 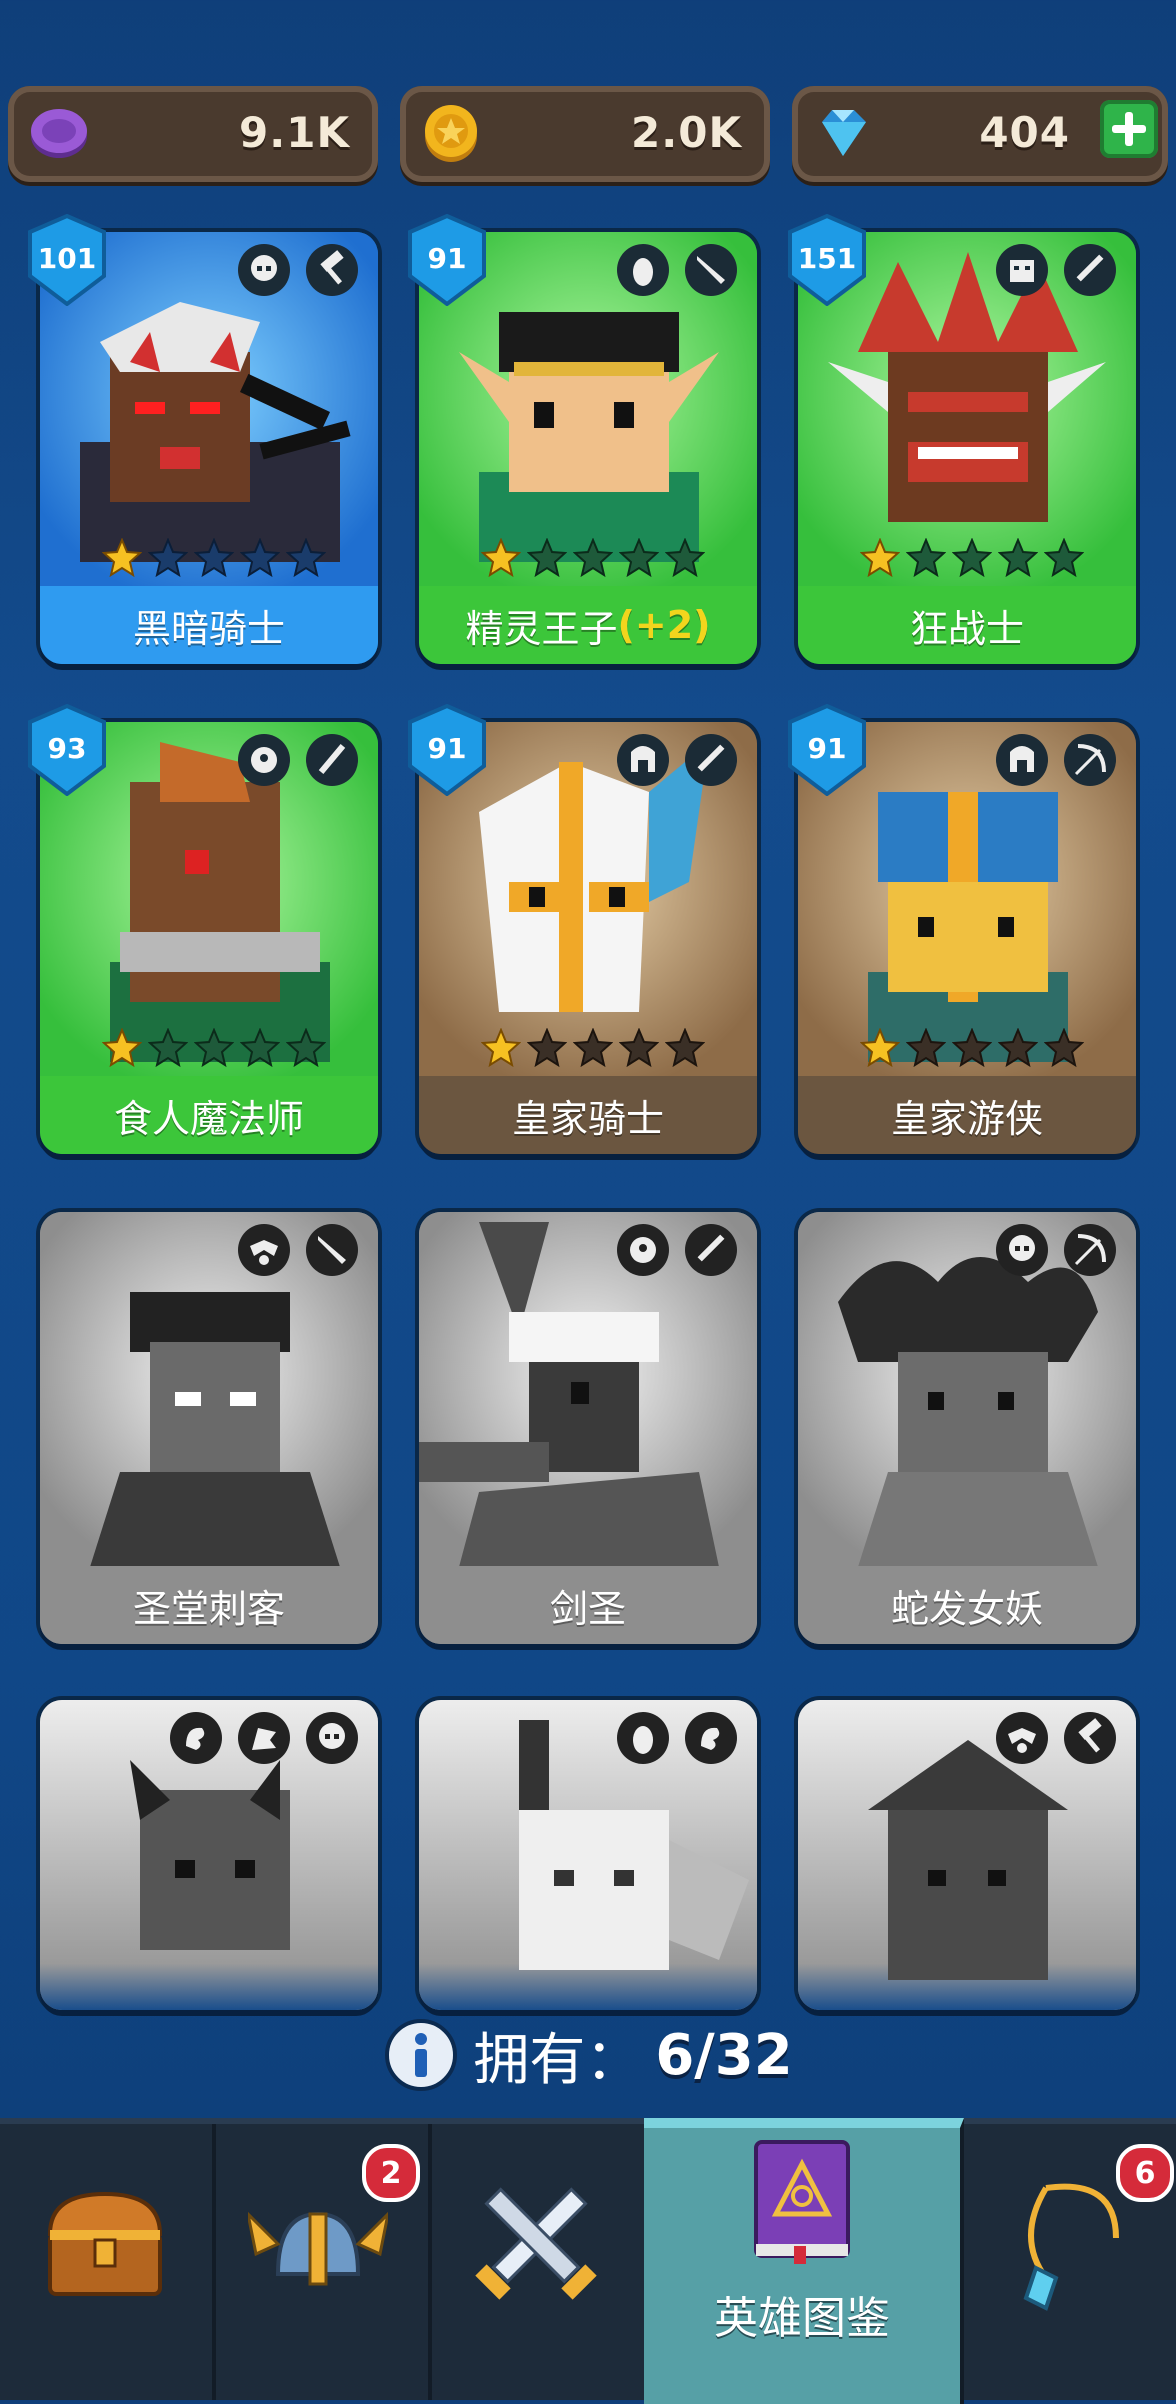 I want to click on tab-helmet: 2, so click(x=322, y=2262).